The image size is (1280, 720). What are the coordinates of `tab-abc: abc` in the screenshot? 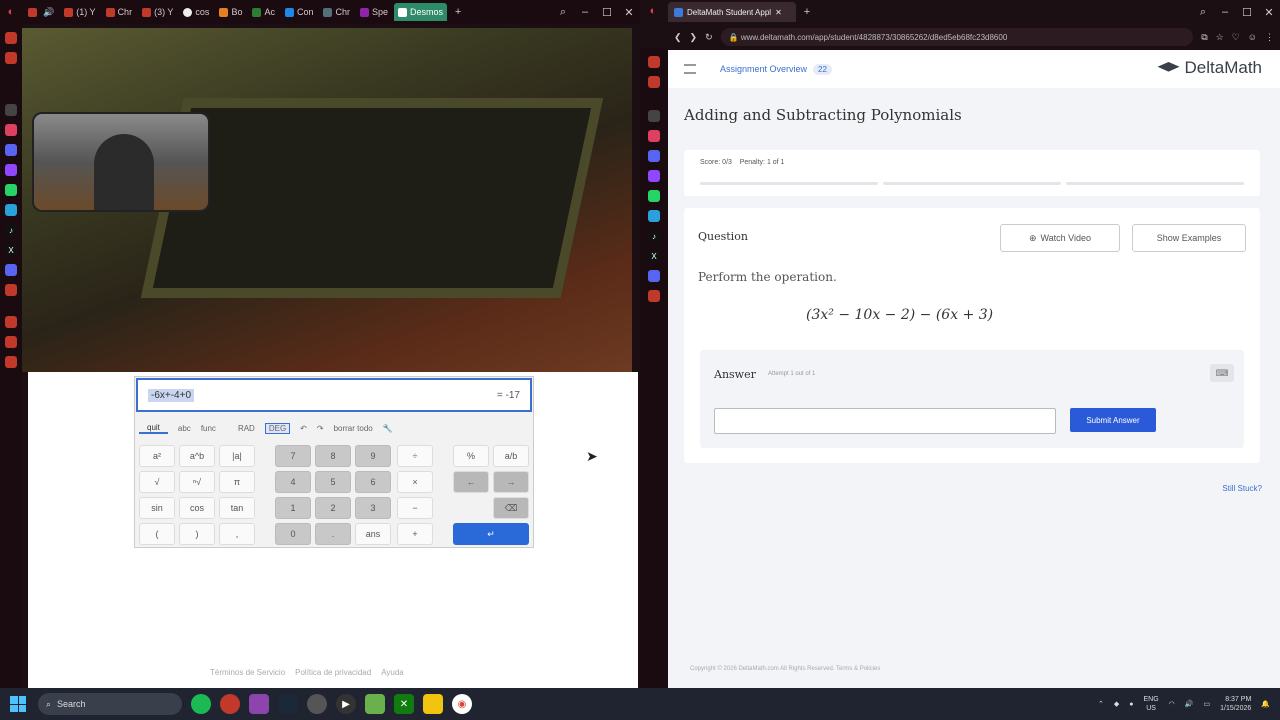 It's located at (184, 428).